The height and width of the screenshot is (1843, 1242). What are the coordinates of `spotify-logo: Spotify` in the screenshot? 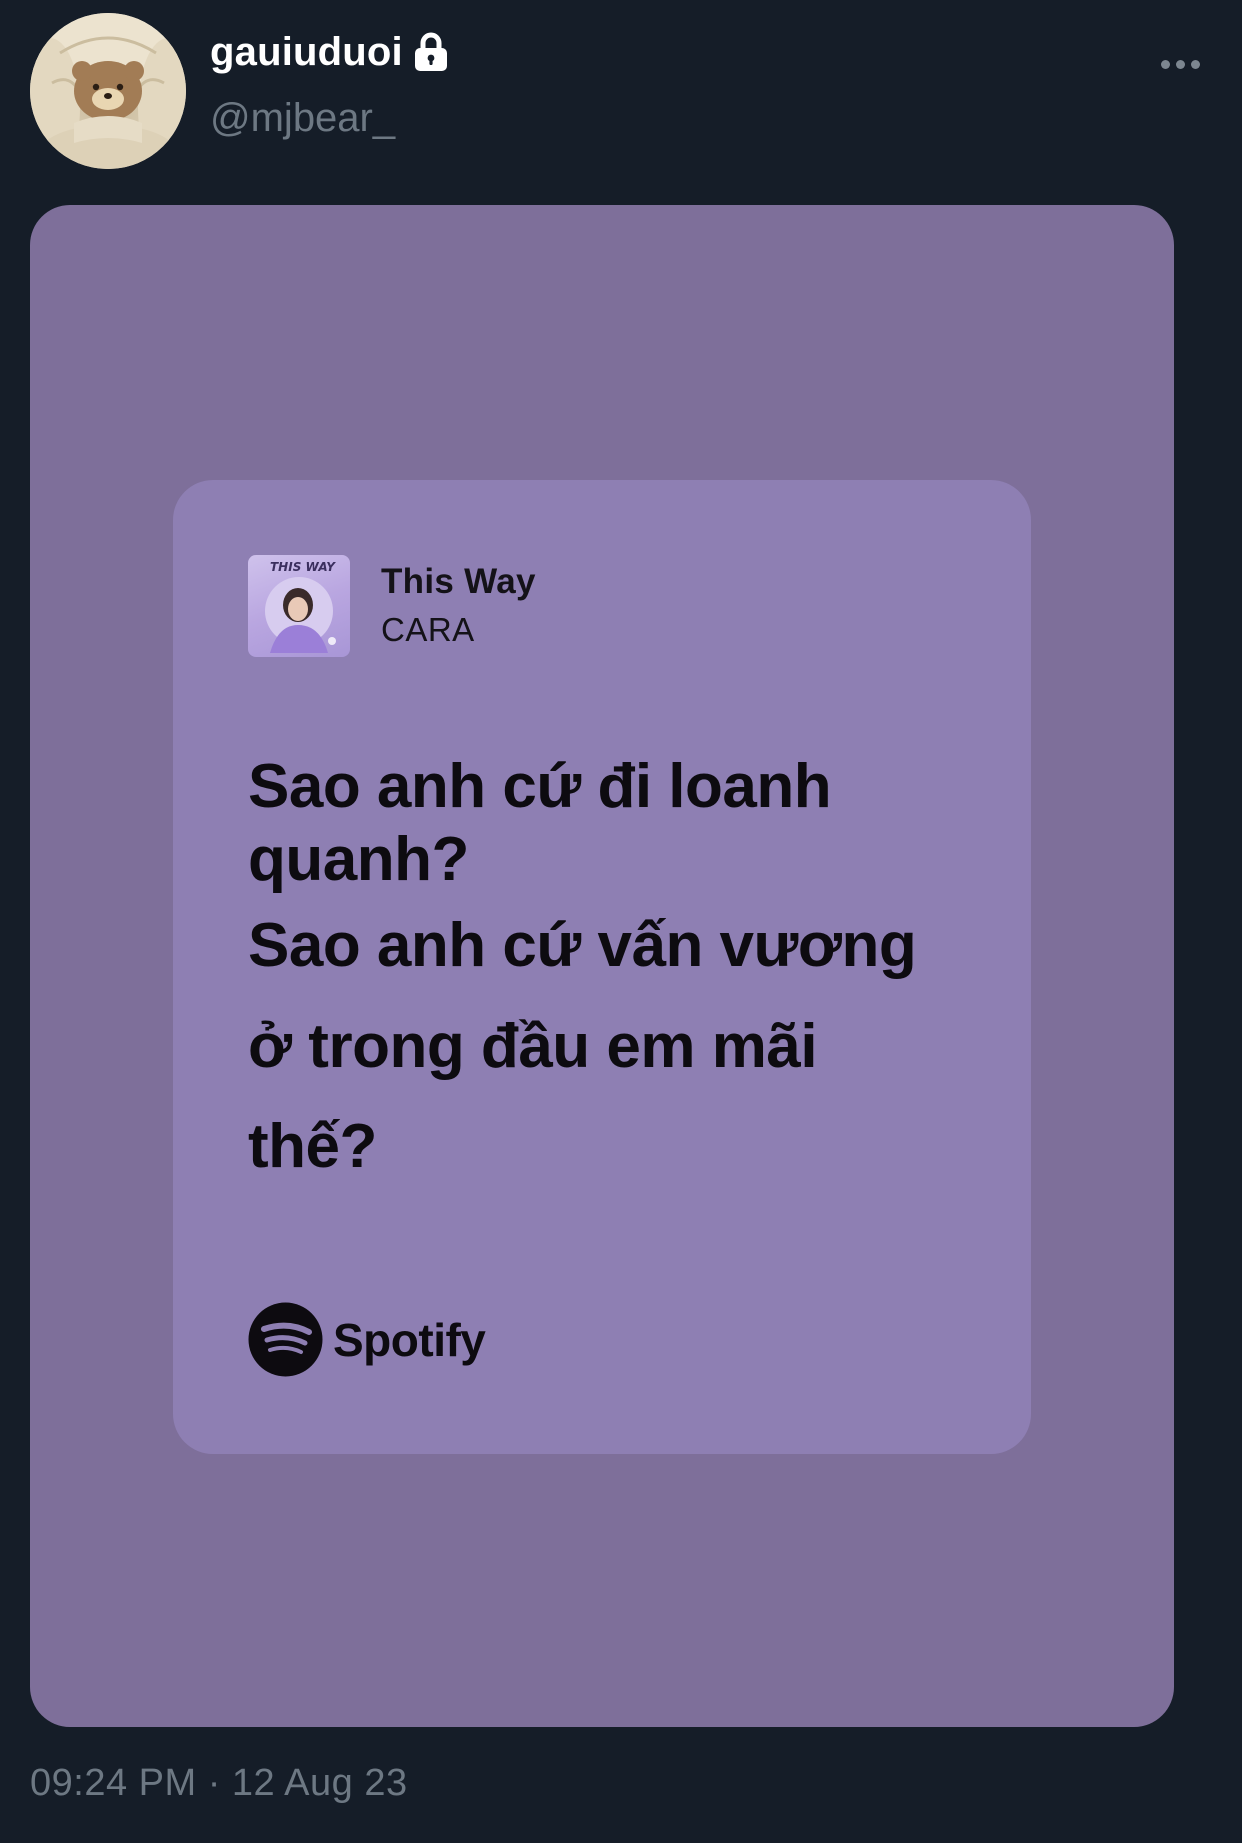 It's located at (367, 1339).